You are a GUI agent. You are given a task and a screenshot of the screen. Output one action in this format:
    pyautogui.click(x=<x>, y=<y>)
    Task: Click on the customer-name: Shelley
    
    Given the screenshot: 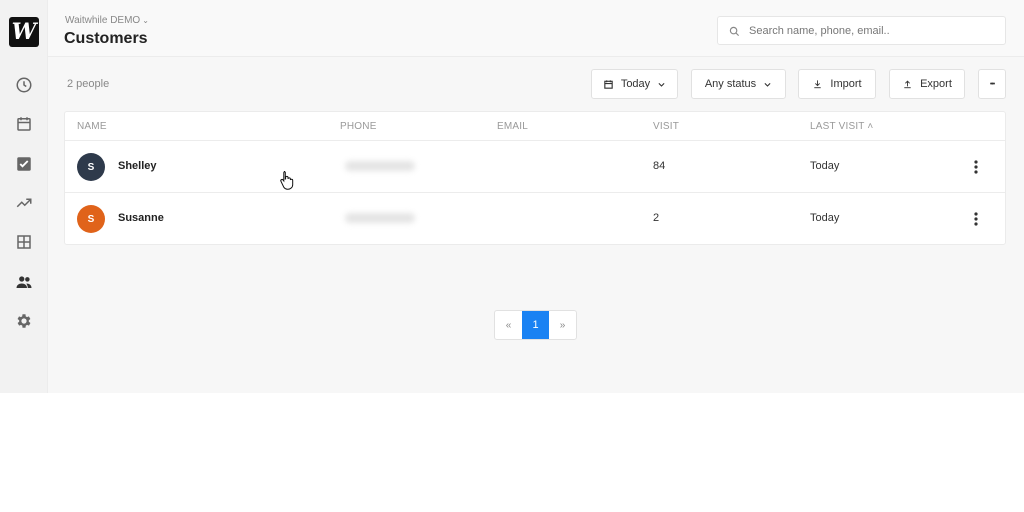 What is the action you would take?
    pyautogui.click(x=137, y=166)
    